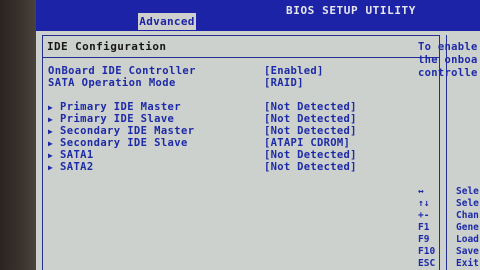  What do you see at coordinates (120, 107) in the screenshot?
I see `setting-label: Primary IDE Master` at bounding box center [120, 107].